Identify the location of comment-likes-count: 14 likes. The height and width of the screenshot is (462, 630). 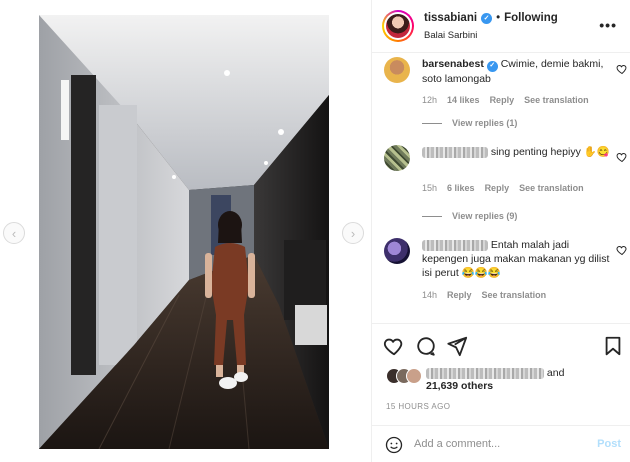
(463, 100).